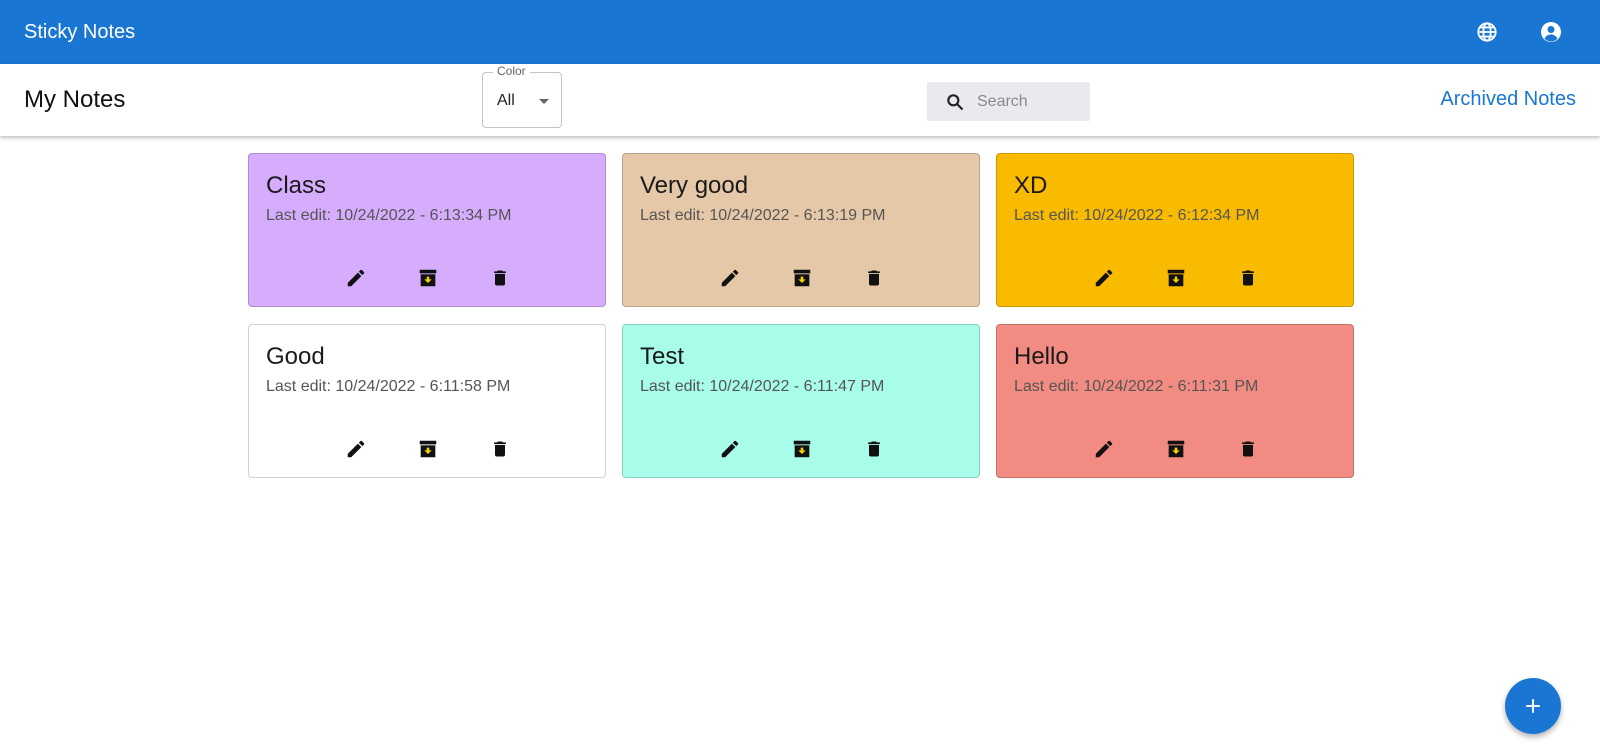 This screenshot has height=748, width=1600. Describe the element at coordinates (1137, 215) in the screenshot. I see `note-last-edit: Last edit: 10/24/2022 - 6:12:34 PM` at that location.